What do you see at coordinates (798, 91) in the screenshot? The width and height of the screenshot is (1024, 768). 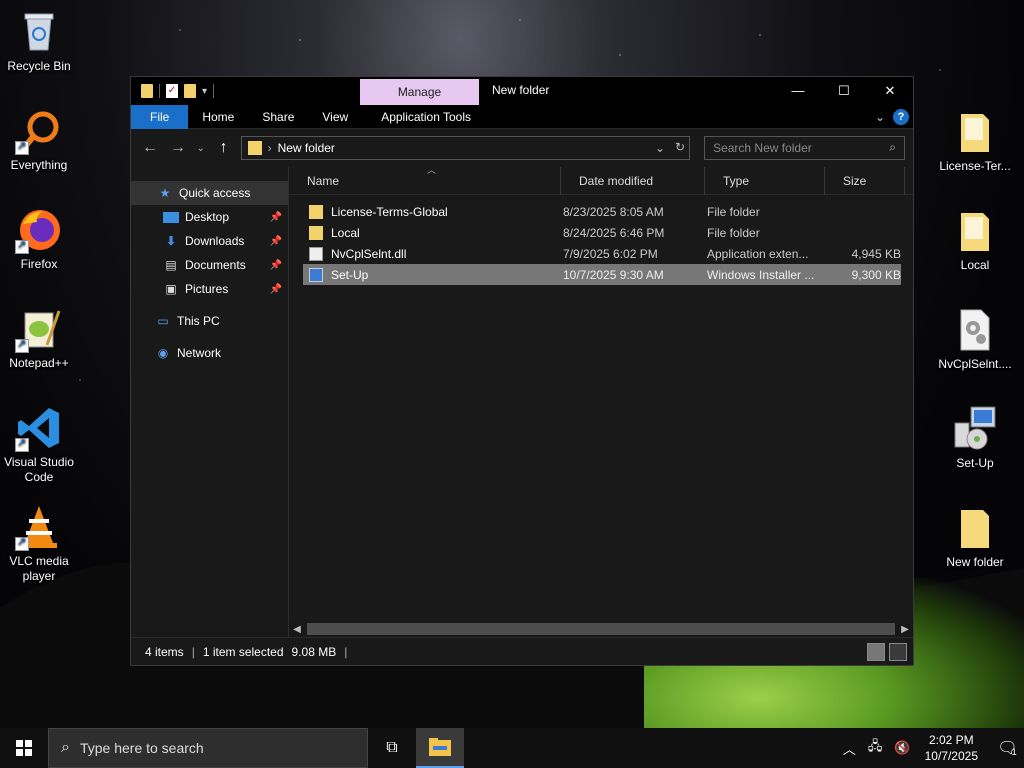 I see `minimize-button: —` at bounding box center [798, 91].